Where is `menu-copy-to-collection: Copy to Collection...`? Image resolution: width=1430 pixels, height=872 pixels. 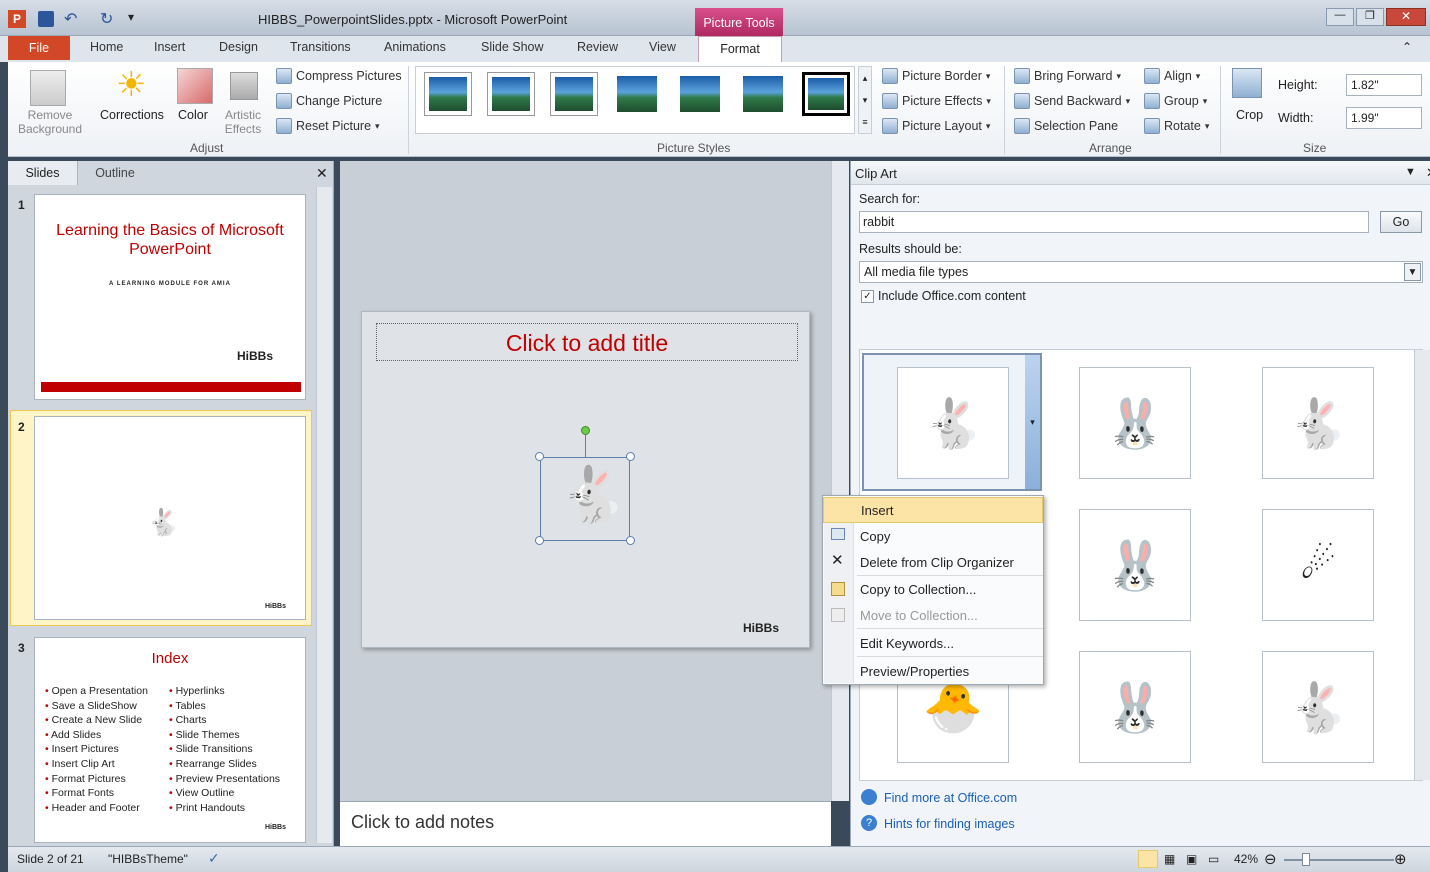 menu-copy-to-collection: Copy to Collection... is located at coordinates (933, 589).